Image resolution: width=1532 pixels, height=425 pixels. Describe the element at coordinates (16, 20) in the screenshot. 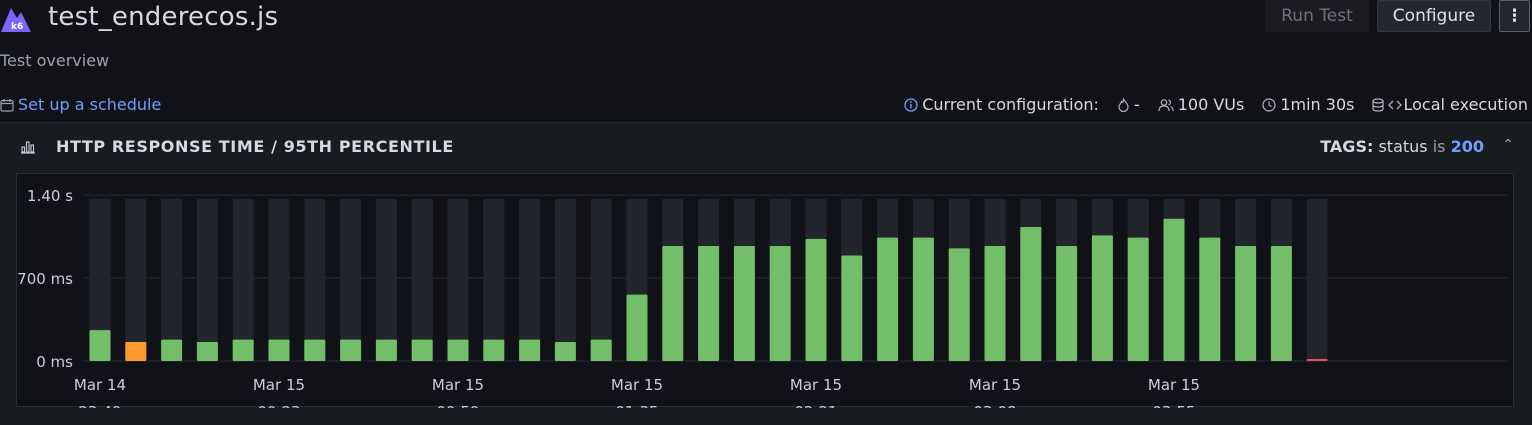

I see `k6-logo: k6` at that location.